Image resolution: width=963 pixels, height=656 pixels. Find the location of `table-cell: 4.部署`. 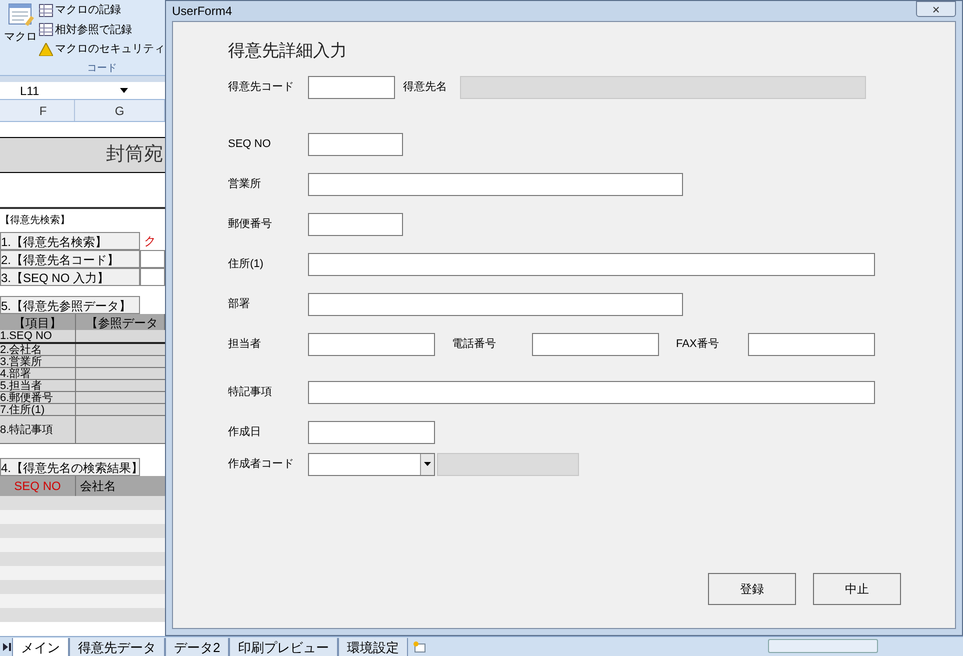

table-cell: 4.部署 is located at coordinates (38, 373).